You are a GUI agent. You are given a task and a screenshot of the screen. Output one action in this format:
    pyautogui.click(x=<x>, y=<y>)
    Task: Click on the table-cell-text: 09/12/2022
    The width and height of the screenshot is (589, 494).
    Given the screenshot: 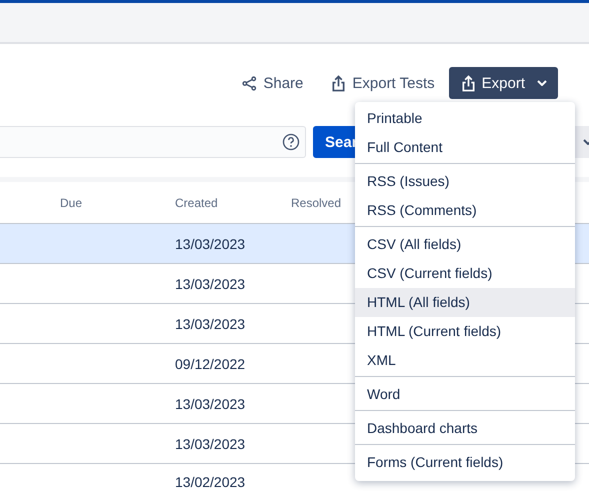 What is the action you would take?
    pyautogui.click(x=210, y=364)
    